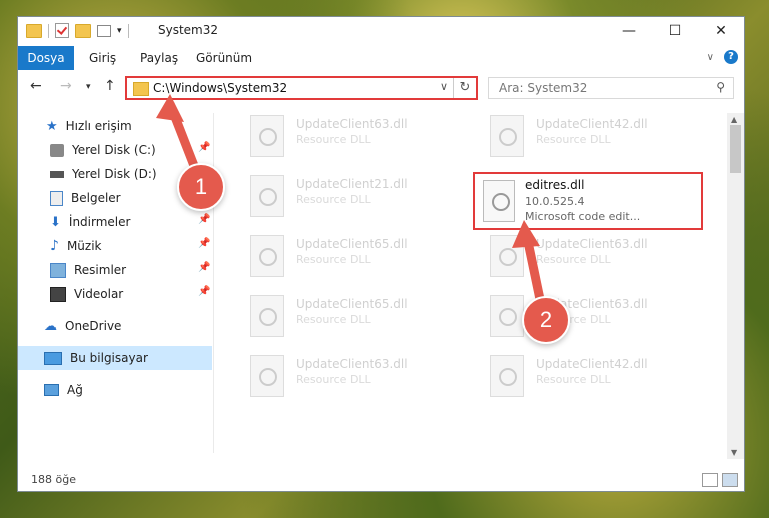  What do you see at coordinates (555, 201) in the screenshot?
I see `file-version: 10.0.525.4` at bounding box center [555, 201].